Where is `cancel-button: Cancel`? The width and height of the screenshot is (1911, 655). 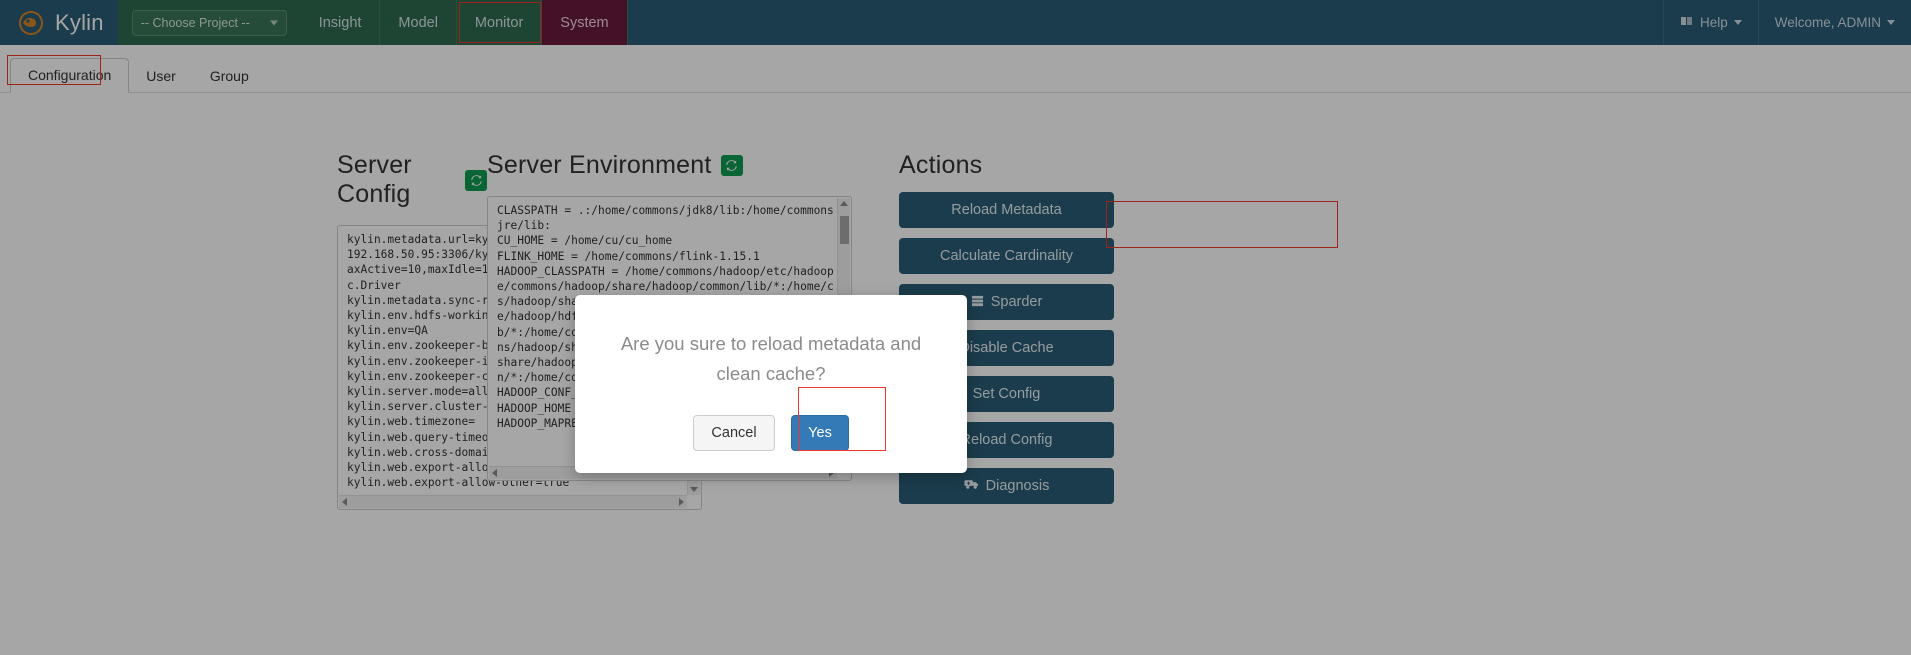
cancel-button: Cancel is located at coordinates (734, 433).